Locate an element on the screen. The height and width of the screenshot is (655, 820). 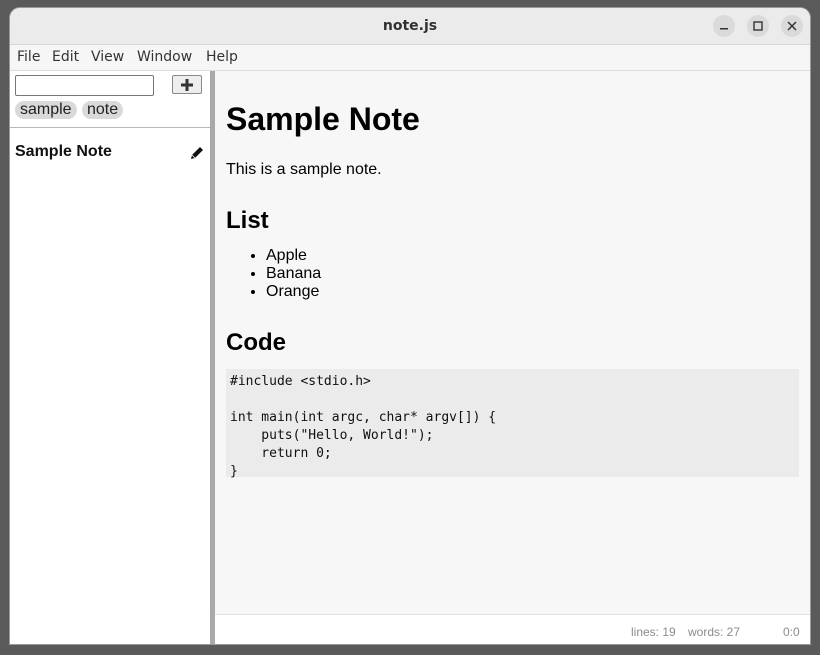
menu-window: Window is located at coordinates (164, 57).